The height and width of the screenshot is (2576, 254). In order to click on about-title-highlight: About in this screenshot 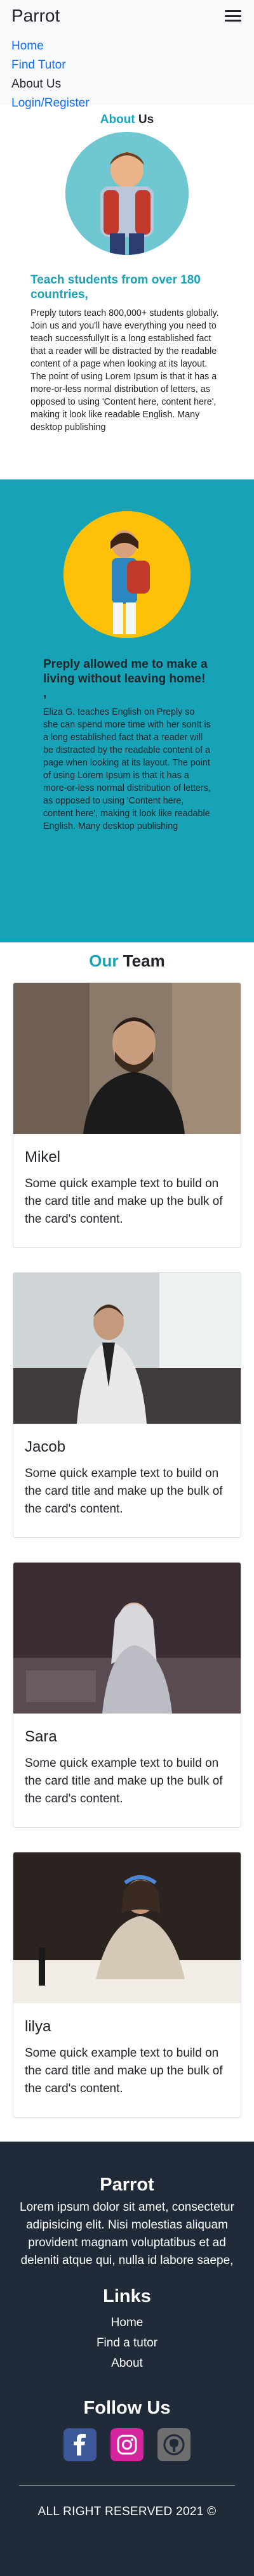, I will do `click(118, 120)`.